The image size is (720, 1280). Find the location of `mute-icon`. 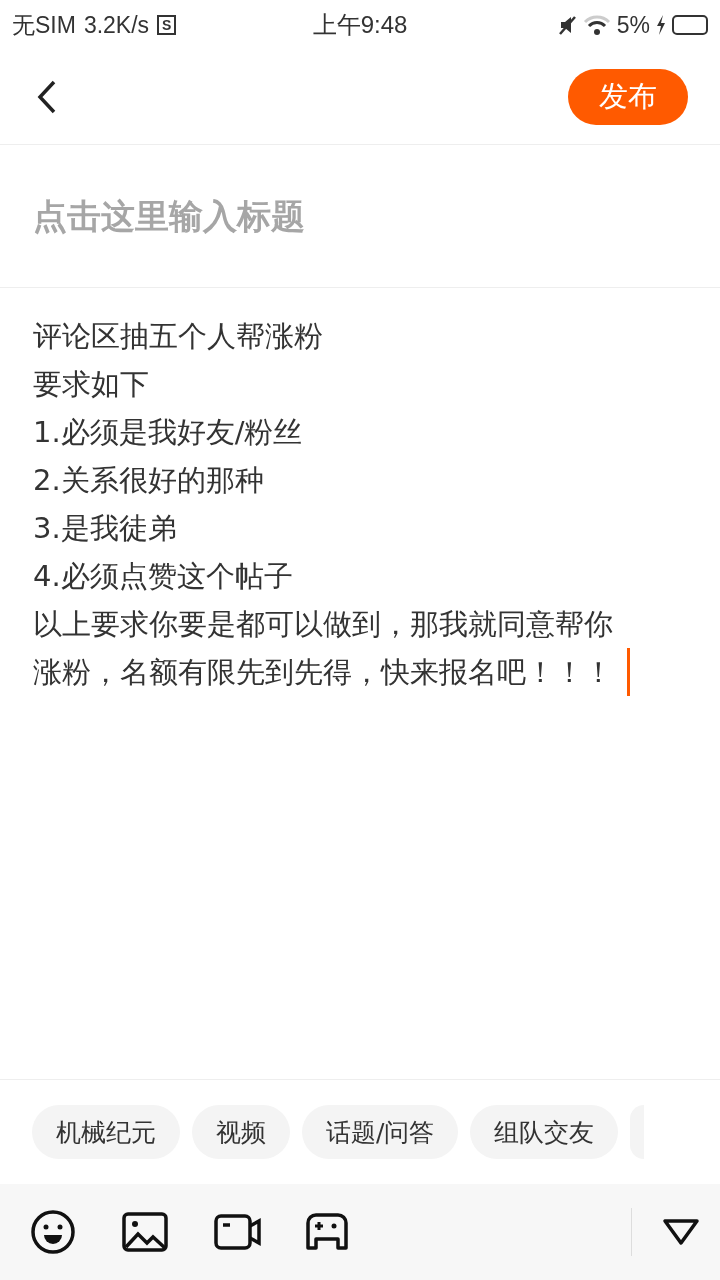

mute-icon is located at coordinates (567, 25).